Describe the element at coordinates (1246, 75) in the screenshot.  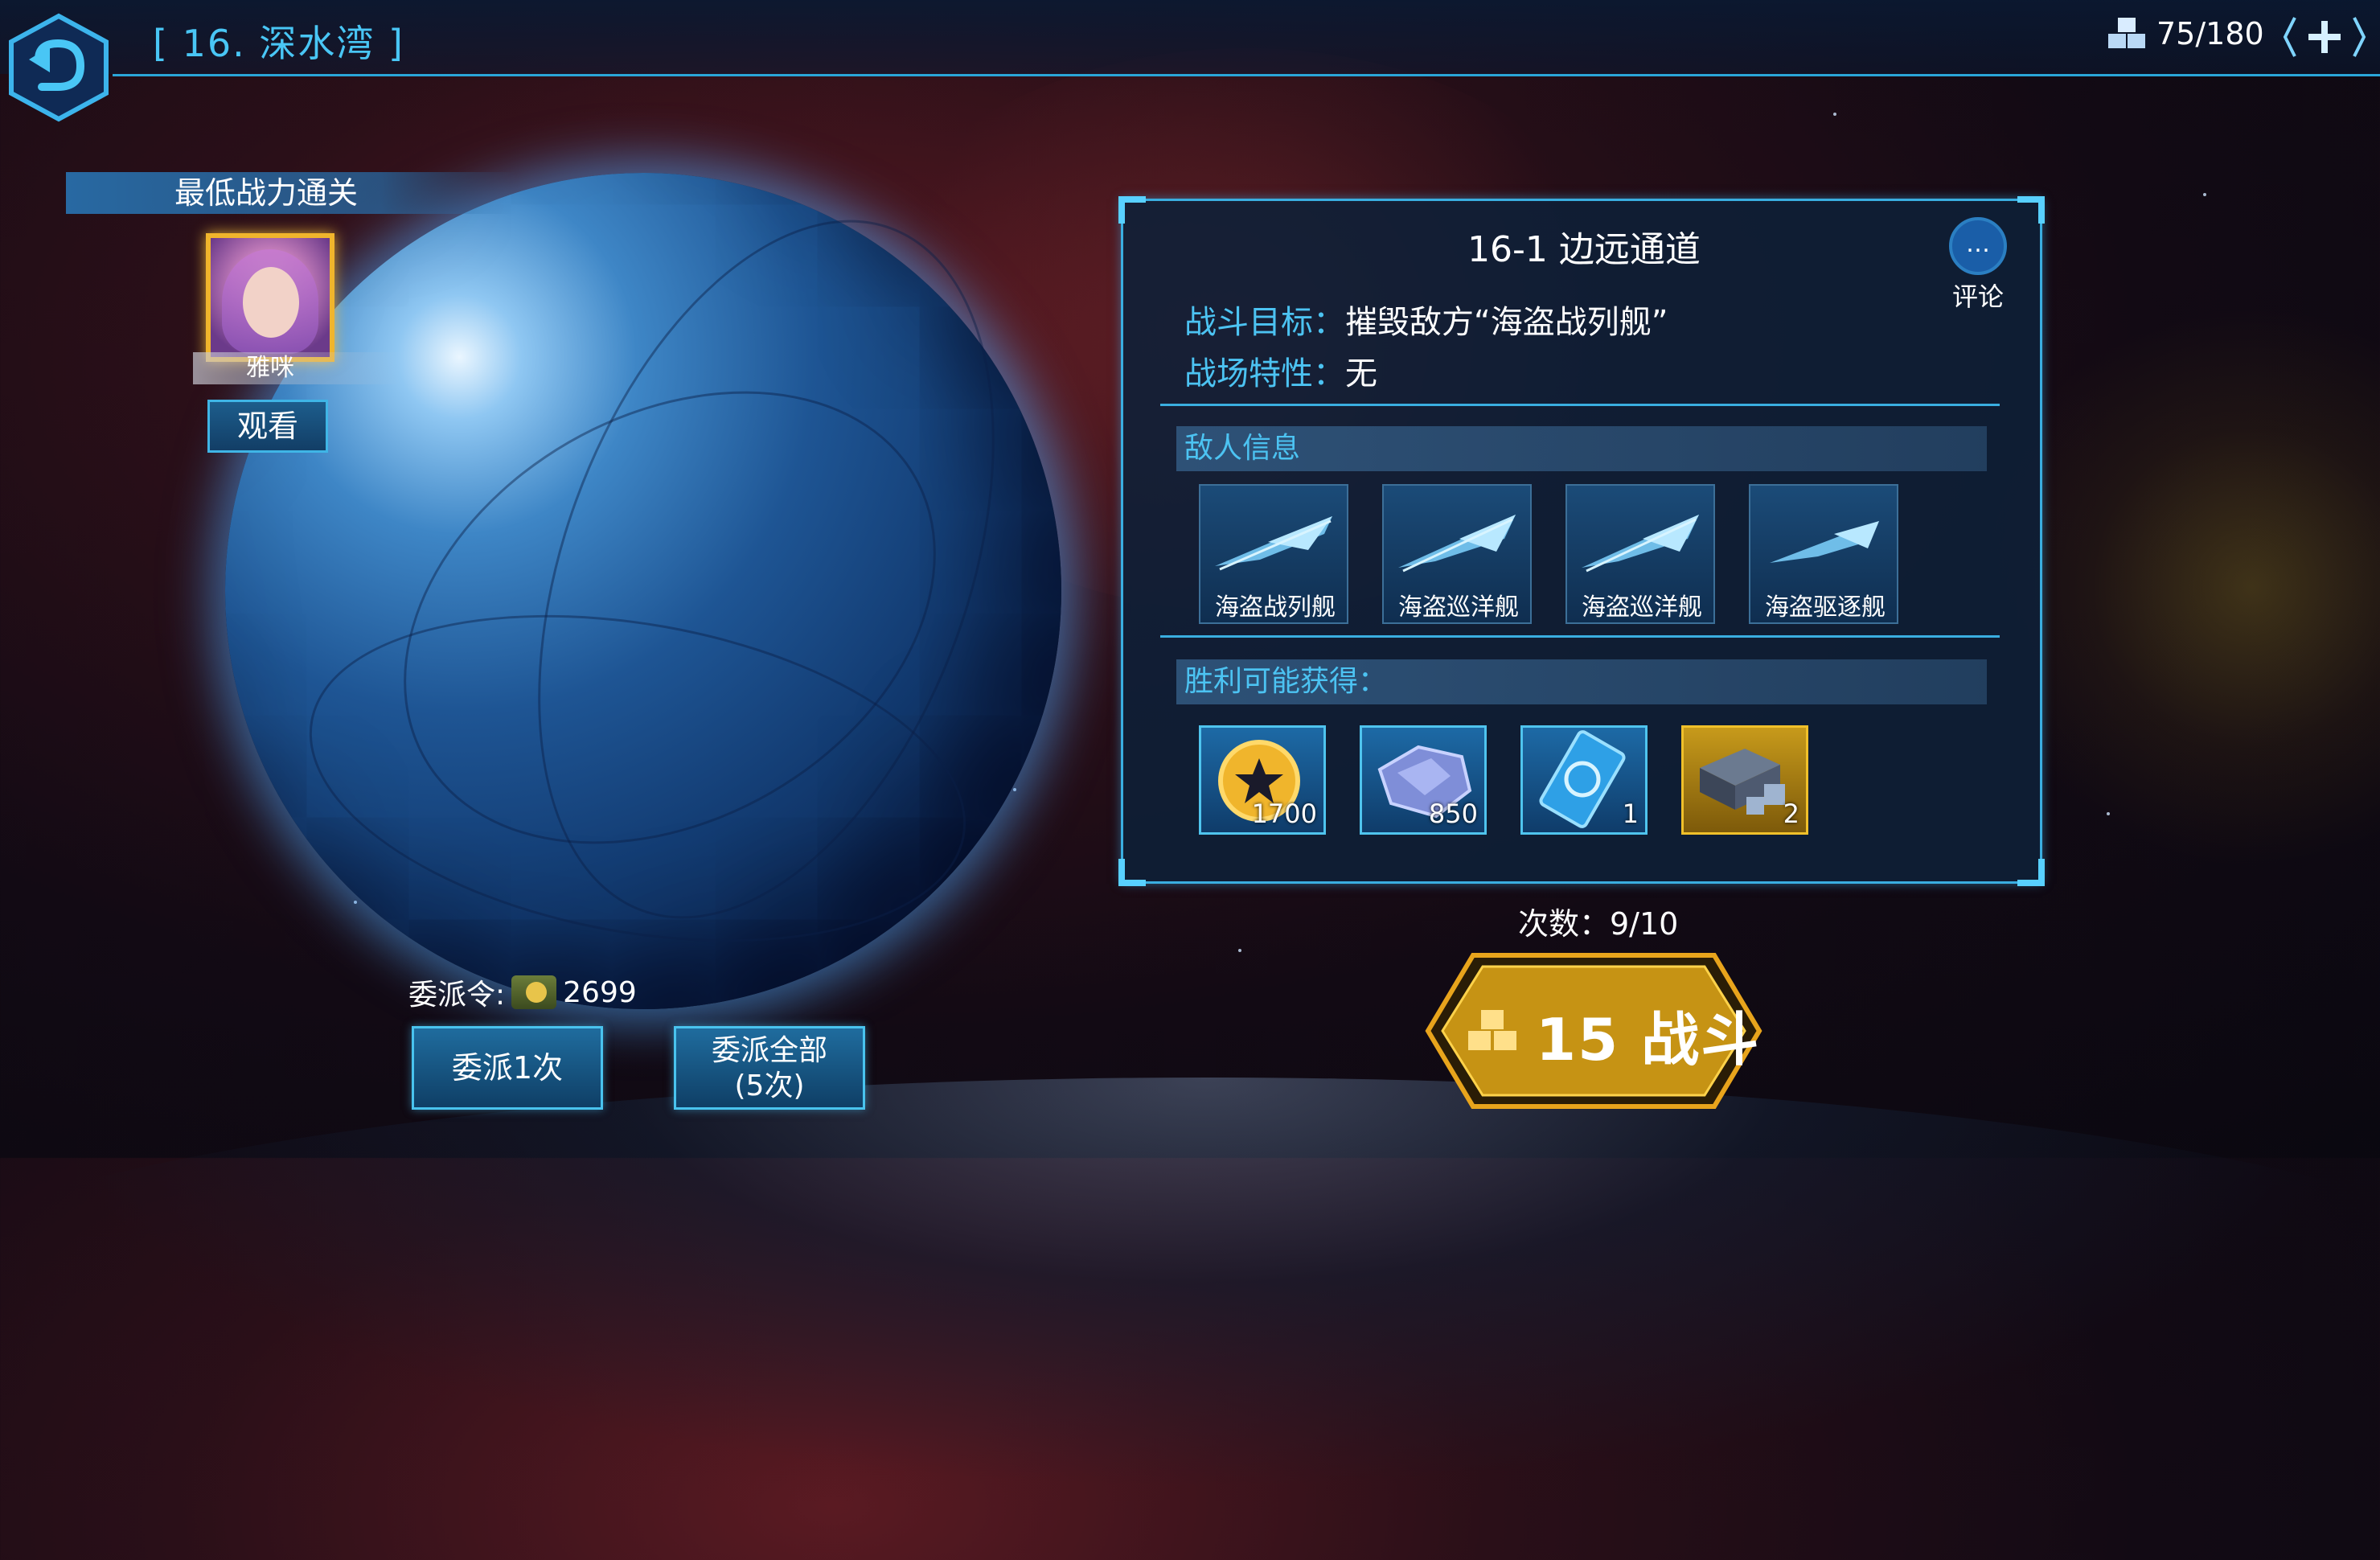
I see `top-bar-divider` at that location.